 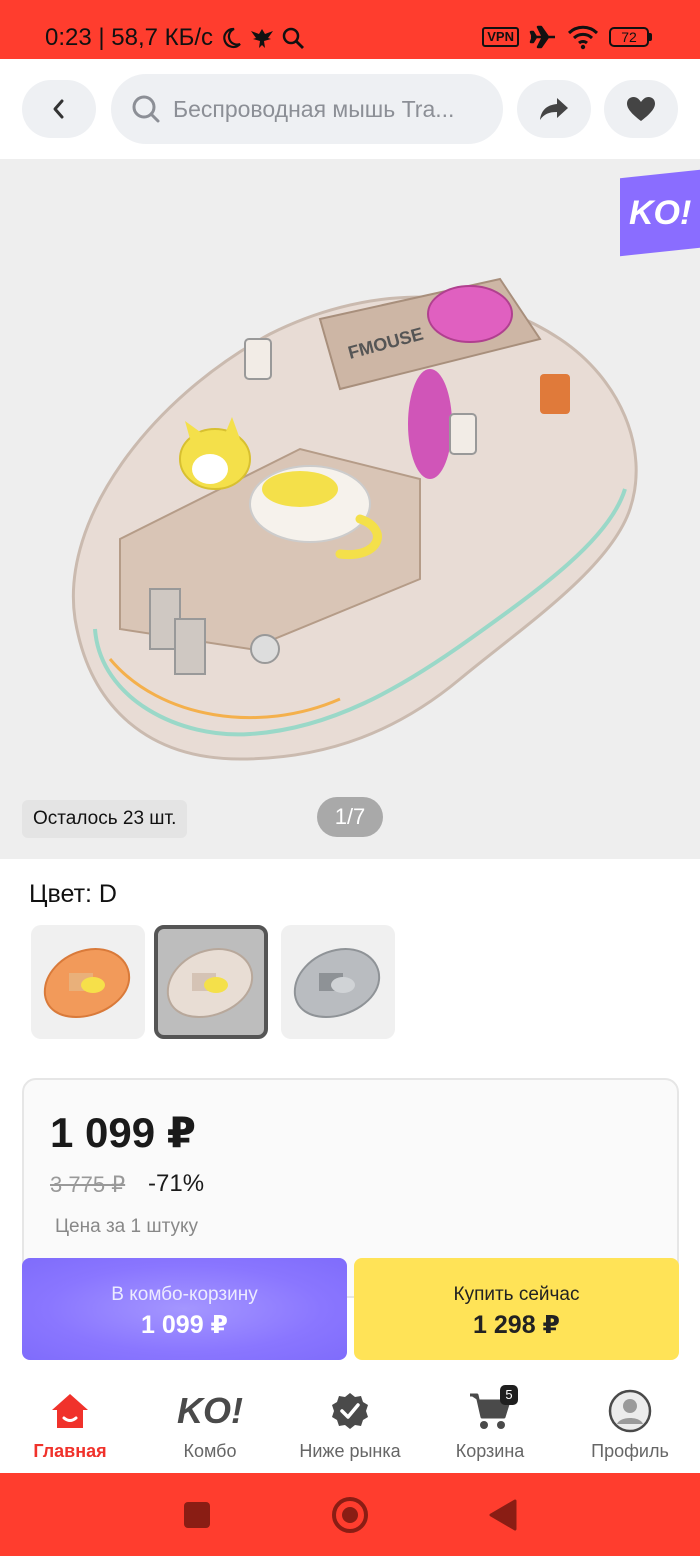 What do you see at coordinates (630, 1451) in the screenshot?
I see `nav-label-profile: Профиль` at bounding box center [630, 1451].